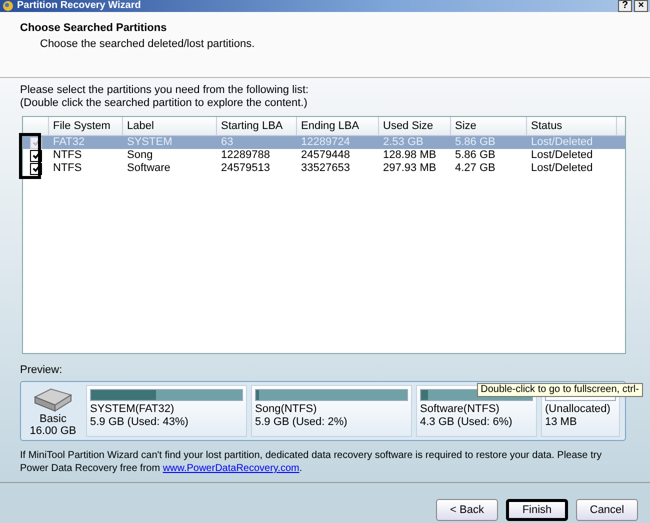  What do you see at coordinates (42, 370) in the screenshot?
I see `preview-label: Preview:` at bounding box center [42, 370].